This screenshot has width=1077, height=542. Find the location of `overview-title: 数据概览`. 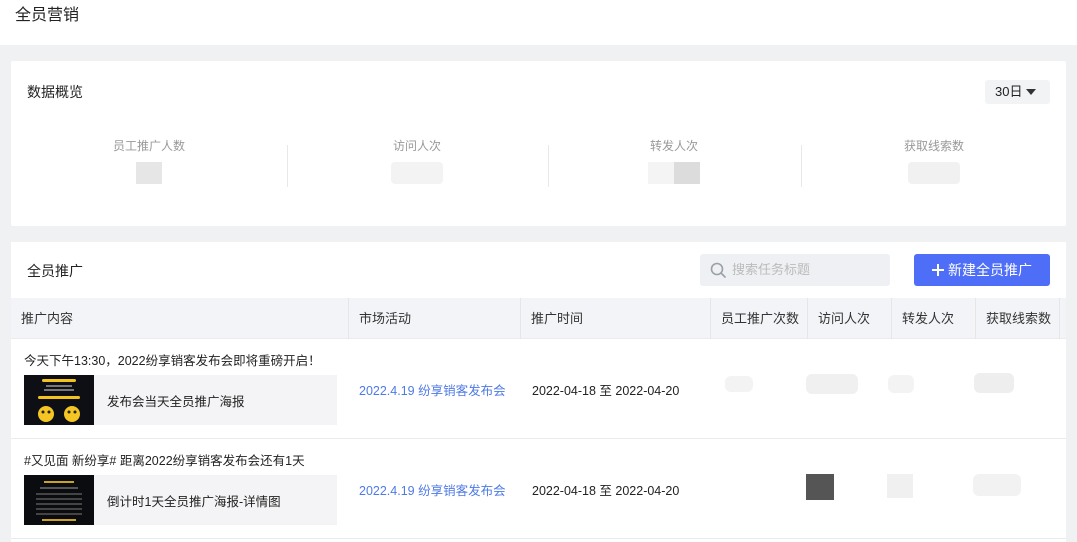

overview-title: 数据概览 is located at coordinates (55, 92).